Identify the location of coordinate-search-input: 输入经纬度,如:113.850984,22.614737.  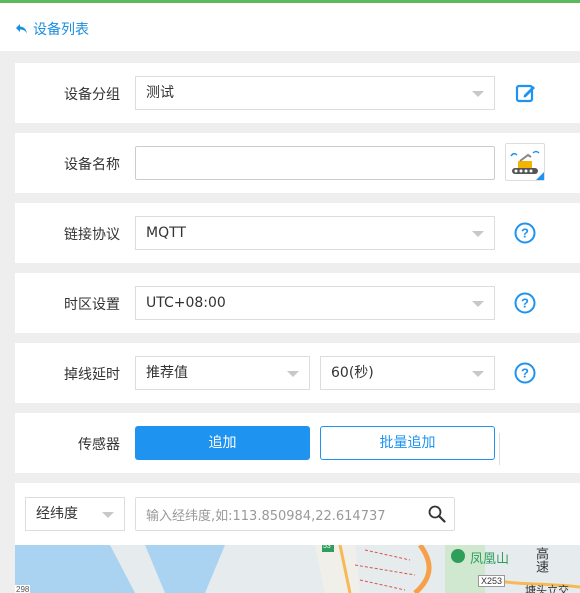
(295, 514).